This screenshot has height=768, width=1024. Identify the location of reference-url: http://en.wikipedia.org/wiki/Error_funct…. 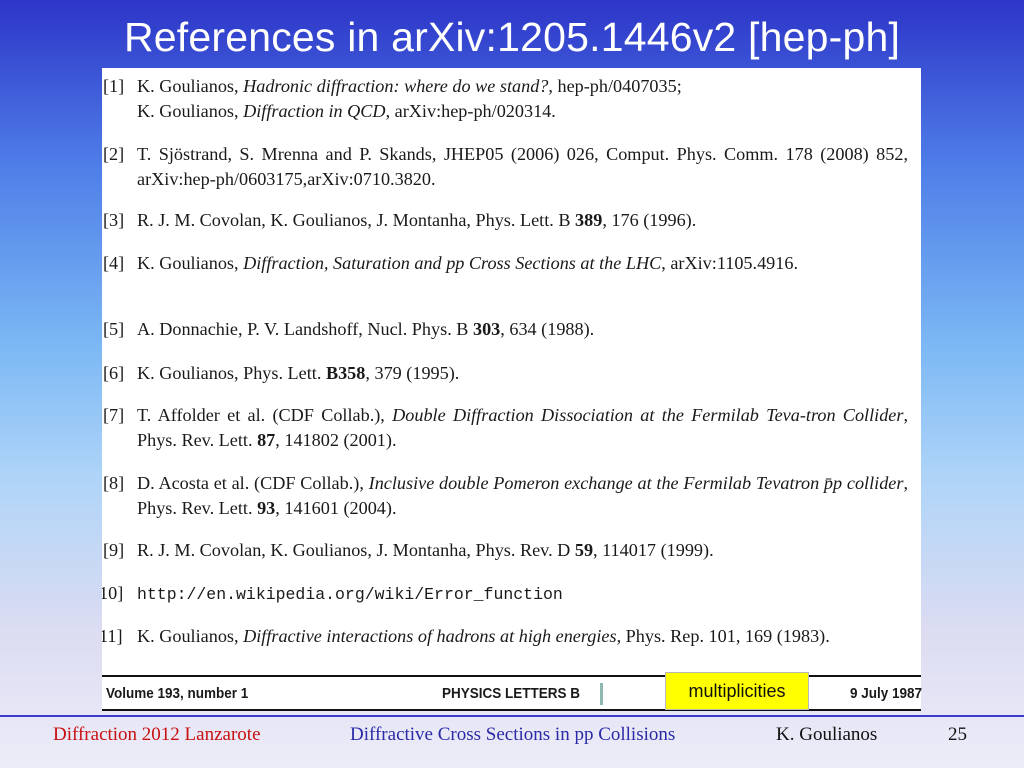
(350, 594).